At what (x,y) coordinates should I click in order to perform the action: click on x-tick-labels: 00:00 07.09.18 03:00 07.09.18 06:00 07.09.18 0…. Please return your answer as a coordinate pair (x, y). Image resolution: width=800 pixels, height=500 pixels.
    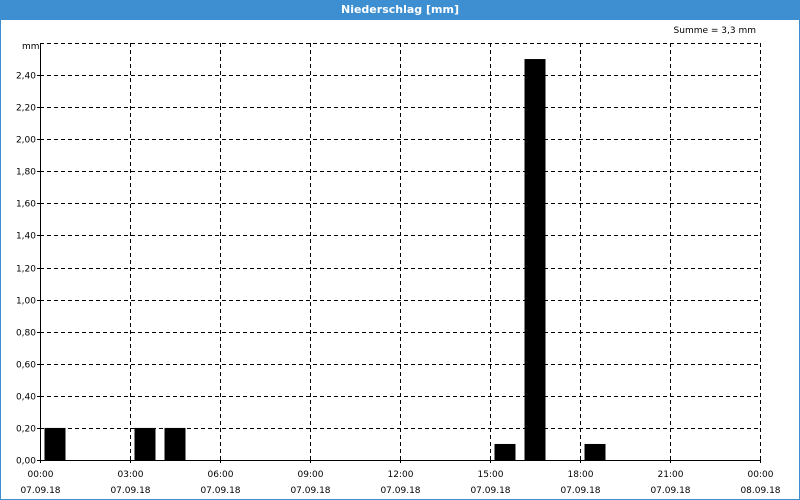
    Looking at the image, I should click on (400, 483).